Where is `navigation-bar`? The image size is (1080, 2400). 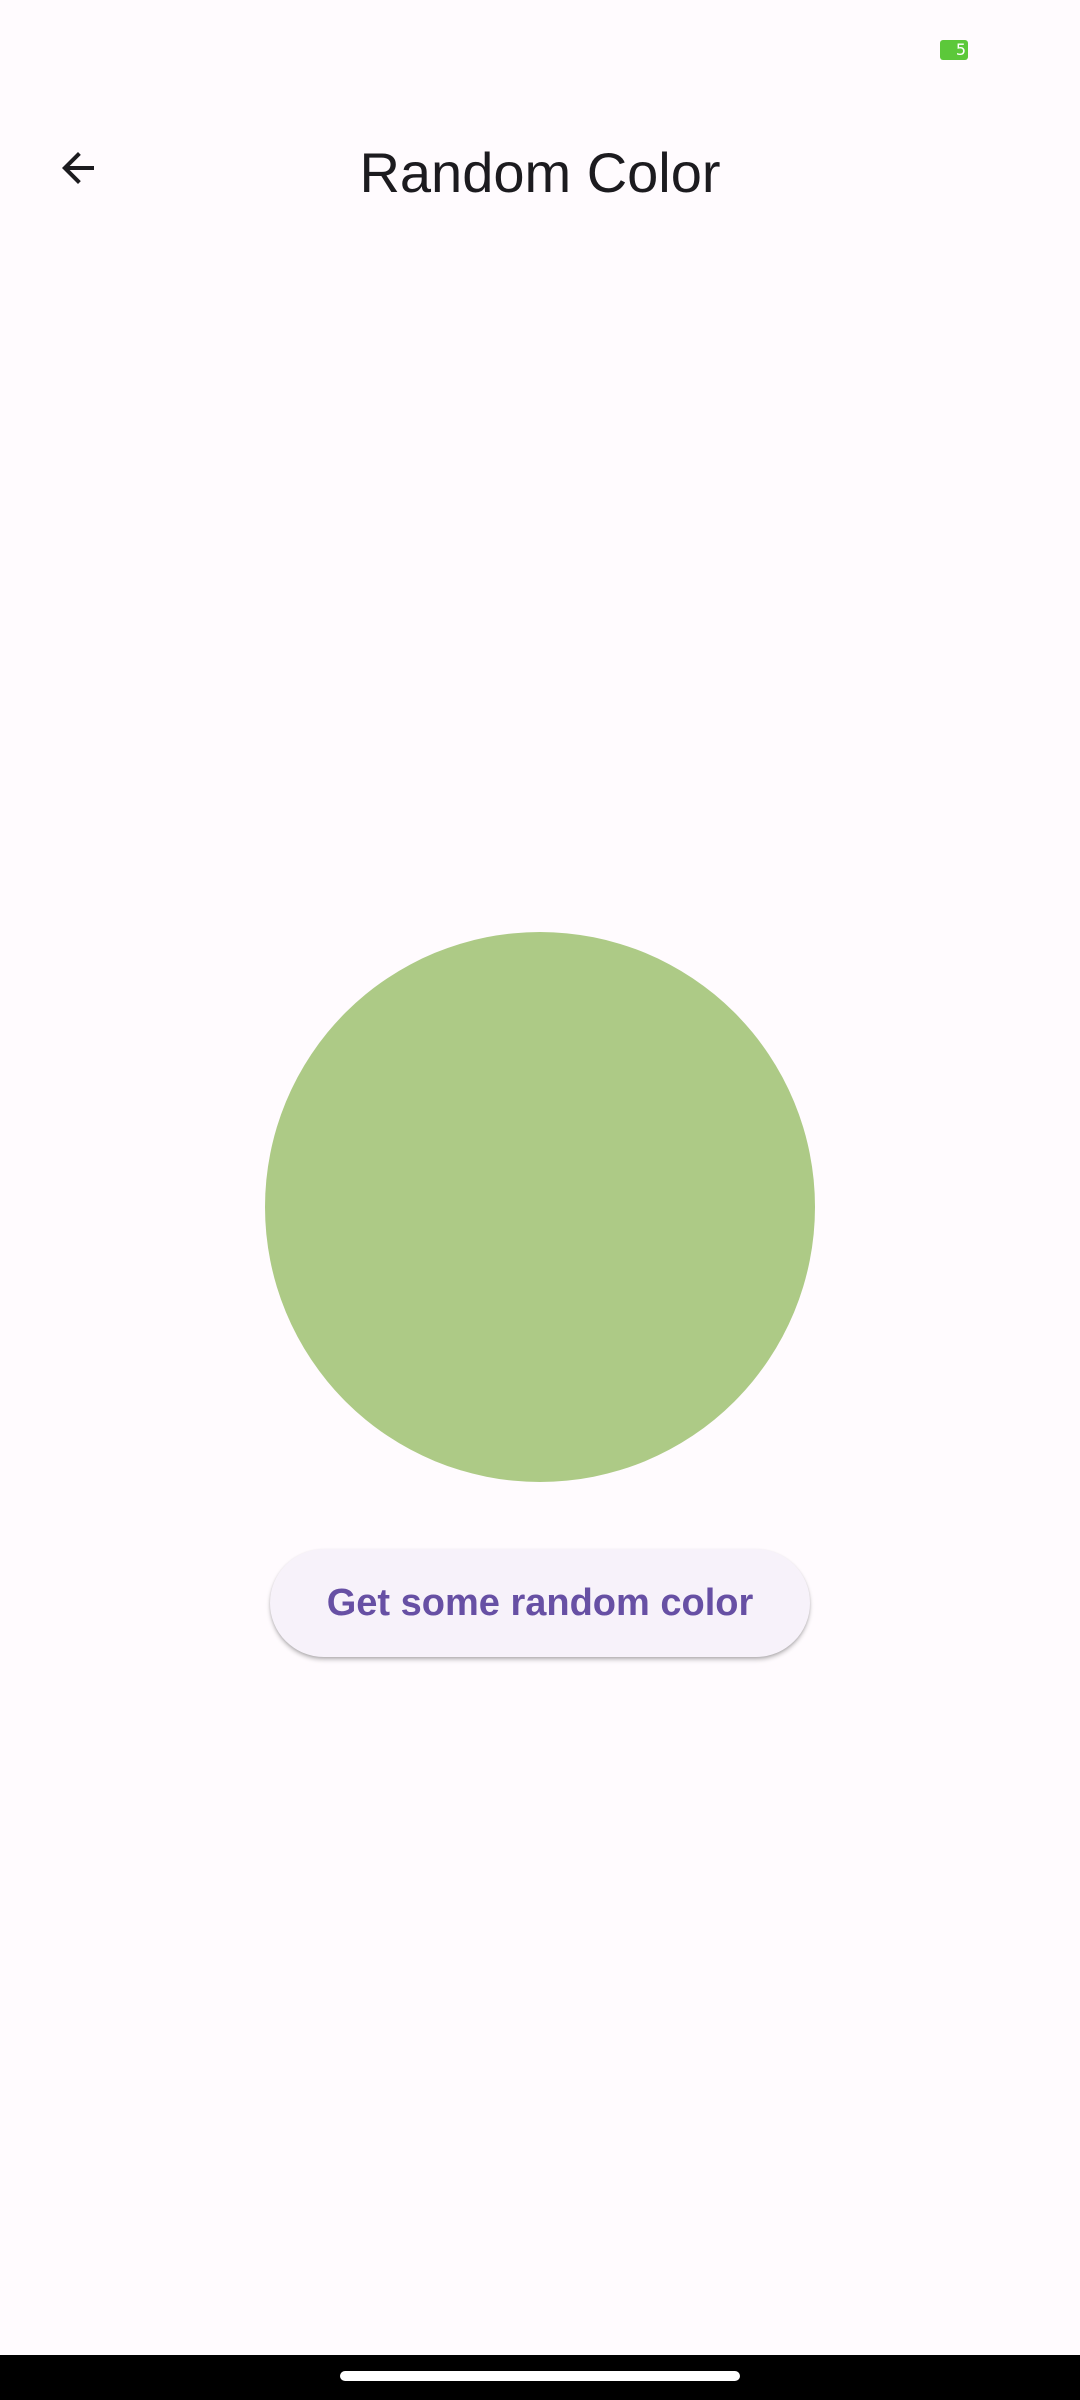
navigation-bar is located at coordinates (540, 2377).